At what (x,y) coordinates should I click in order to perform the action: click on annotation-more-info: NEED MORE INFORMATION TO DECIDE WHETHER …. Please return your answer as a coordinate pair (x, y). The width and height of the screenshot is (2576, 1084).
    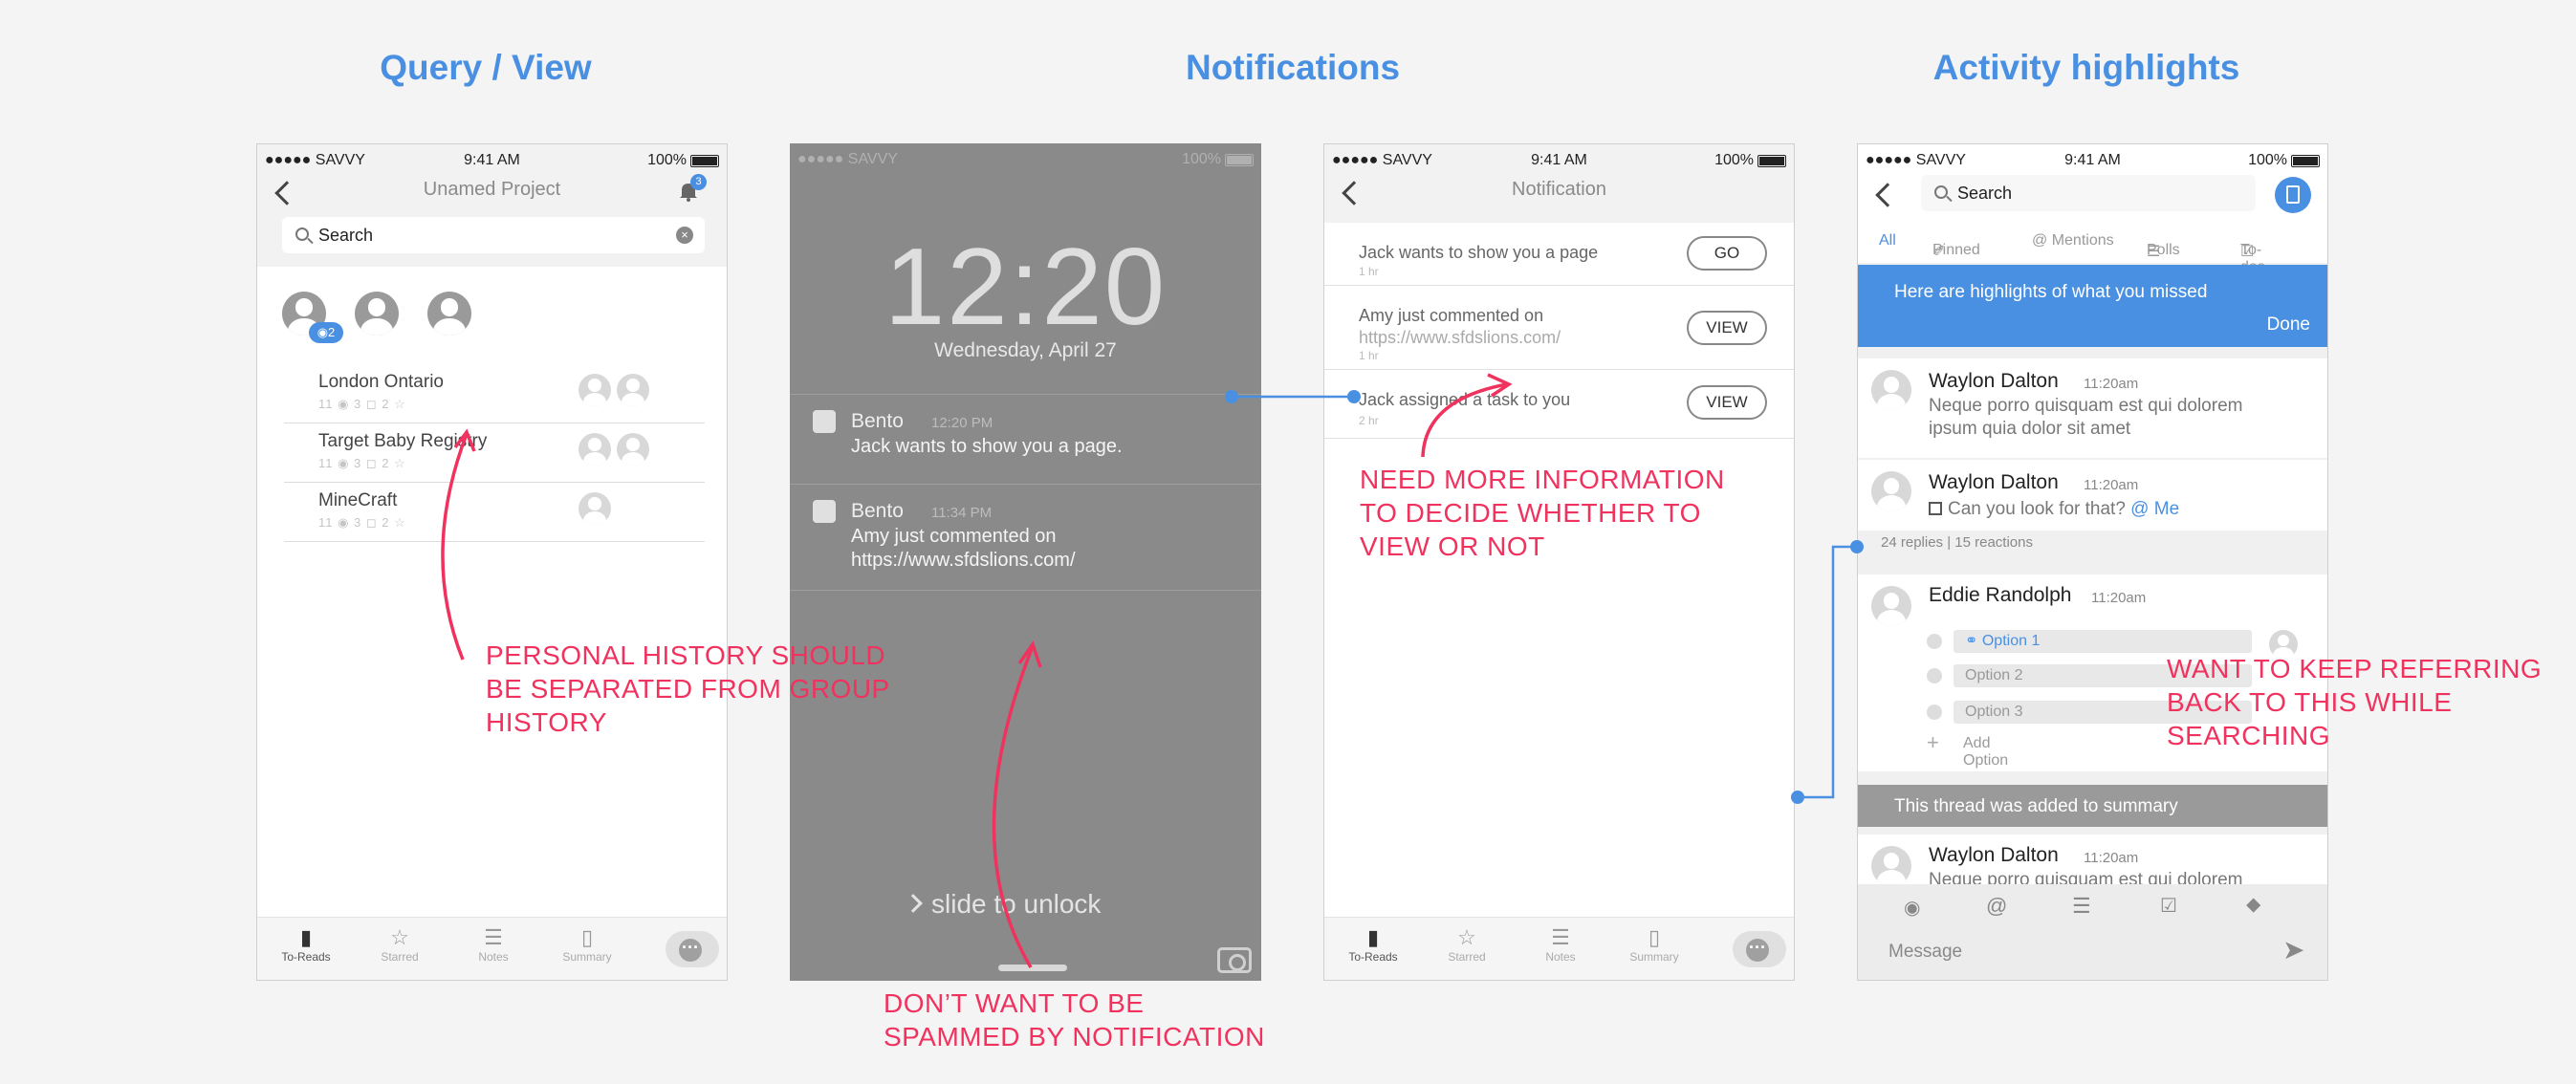
    Looking at the image, I should click on (1542, 513).